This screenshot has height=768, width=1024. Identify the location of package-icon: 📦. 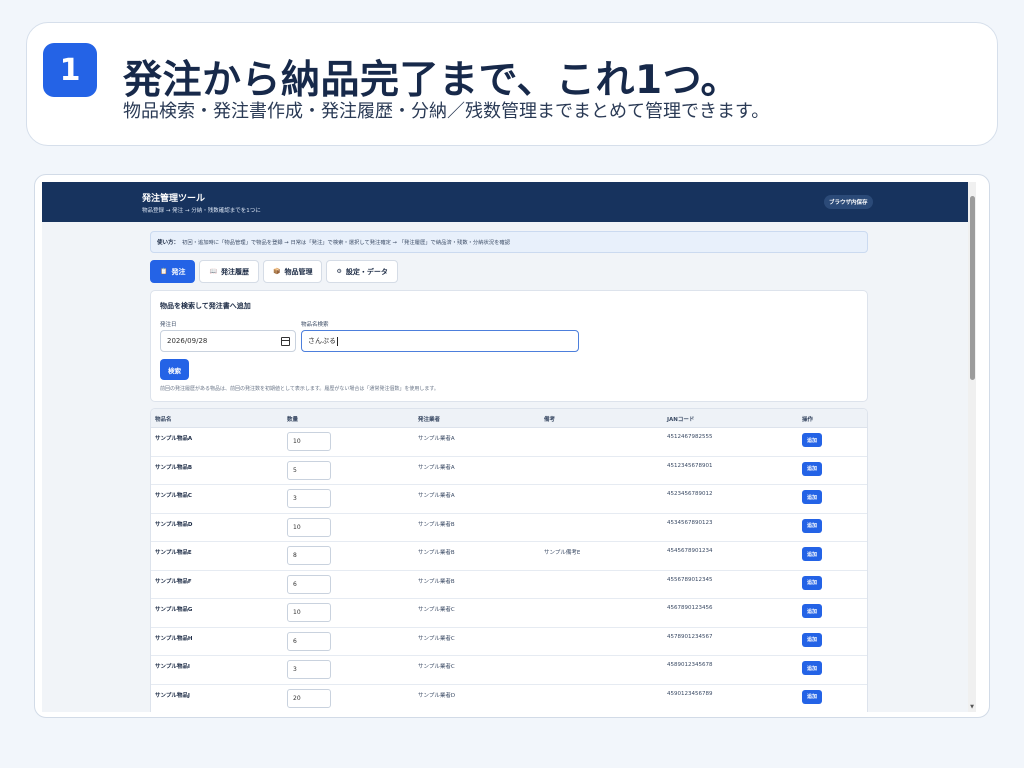
(276, 271).